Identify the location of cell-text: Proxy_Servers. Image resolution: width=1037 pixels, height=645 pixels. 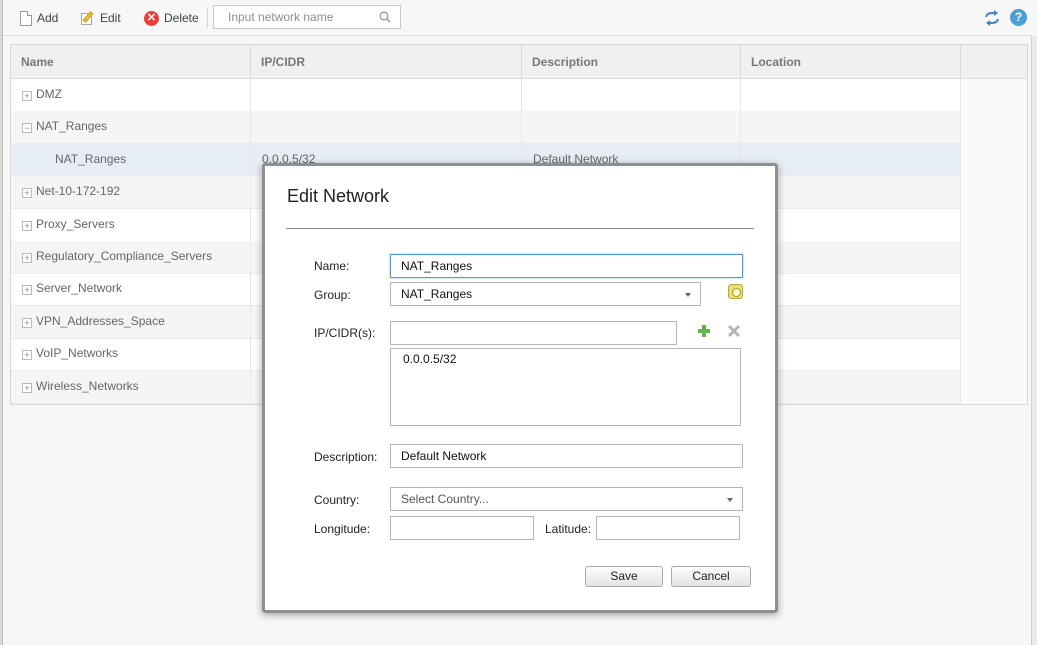
(75, 223).